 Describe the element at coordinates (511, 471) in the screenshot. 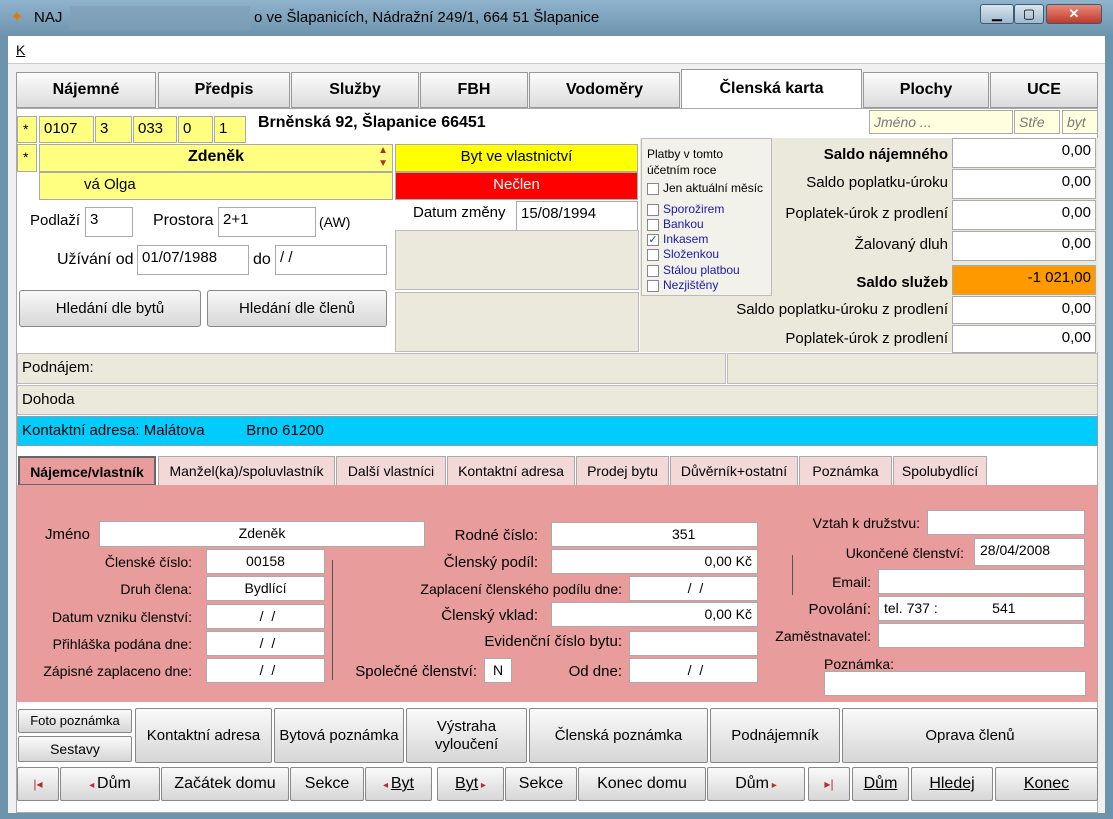

I see `subtab-kontaktni-adresa: Kontaktní adresa` at that location.